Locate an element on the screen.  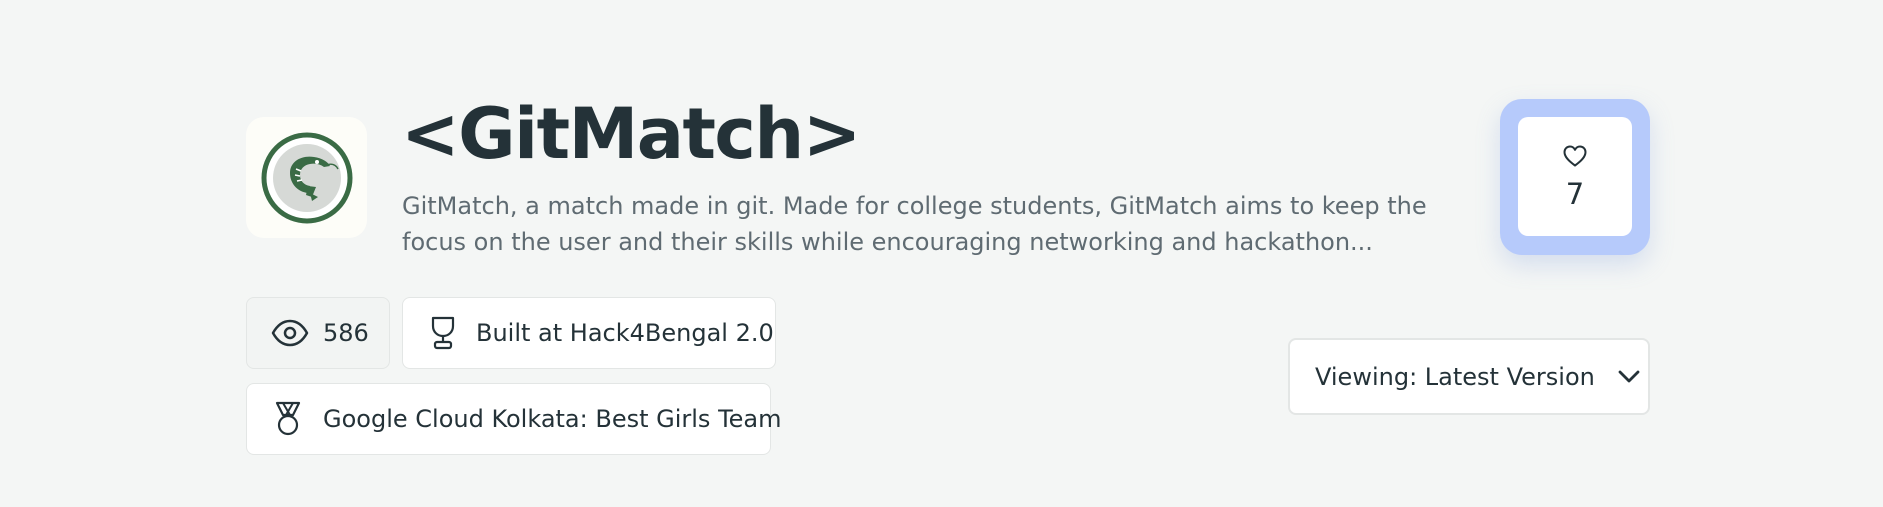
version-dropdown: Viewing: Latest Version is located at coordinates (1469, 376).